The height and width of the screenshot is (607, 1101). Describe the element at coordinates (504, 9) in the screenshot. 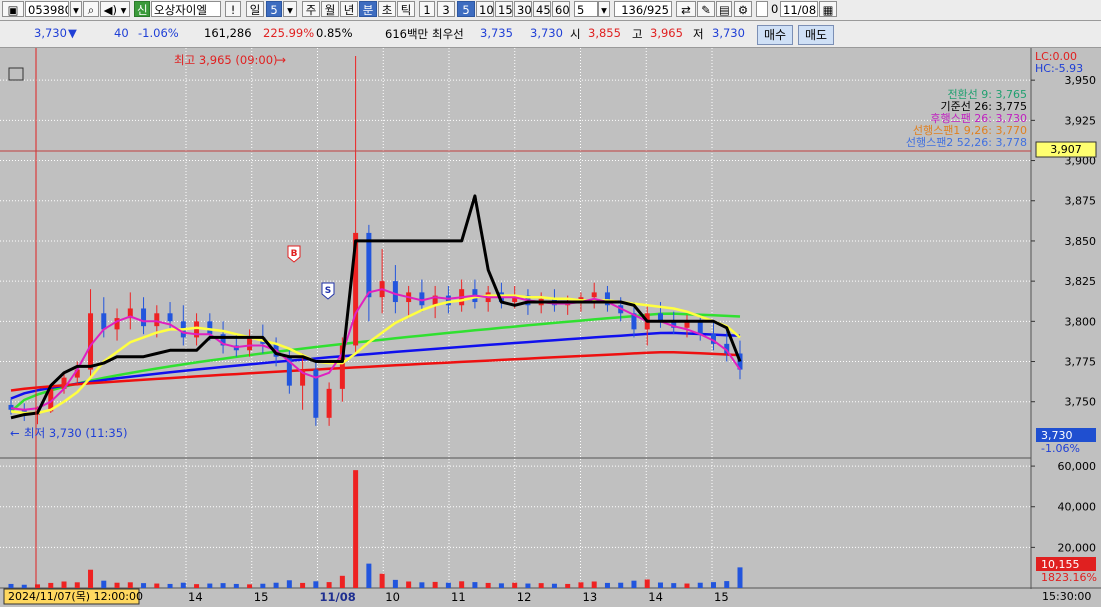

I see `interval-button: 15` at that location.